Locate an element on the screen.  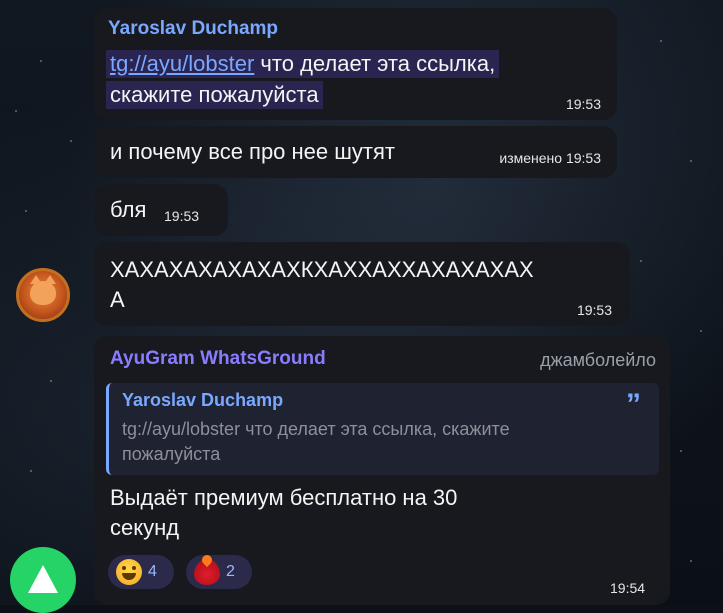
reaction-chip: 4 is located at coordinates (141, 572).